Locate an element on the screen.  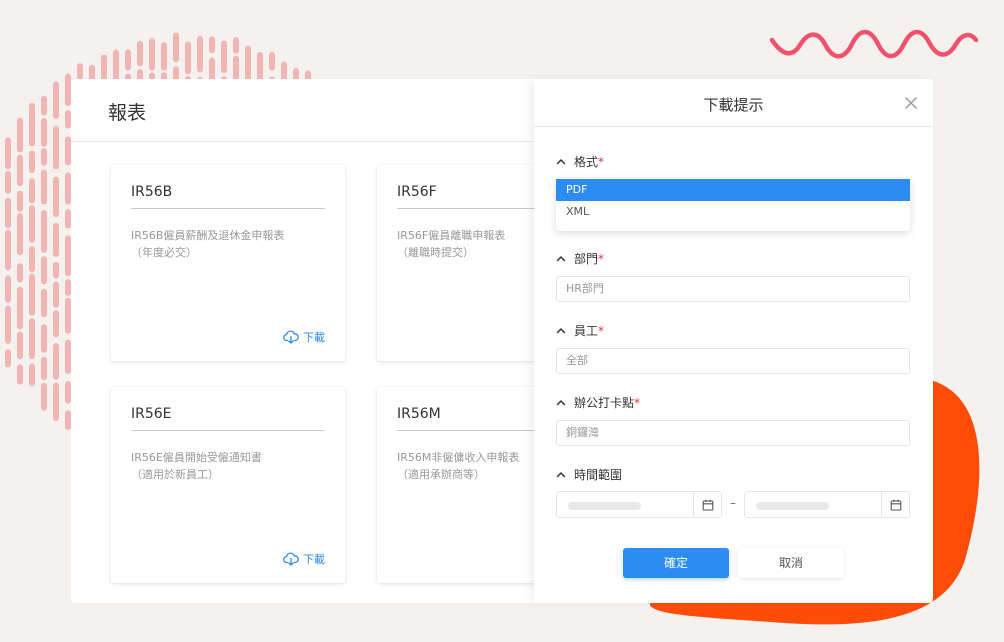
card-desc-line-1: IR56M非僱傭收入申報表 is located at coordinates (458, 457).